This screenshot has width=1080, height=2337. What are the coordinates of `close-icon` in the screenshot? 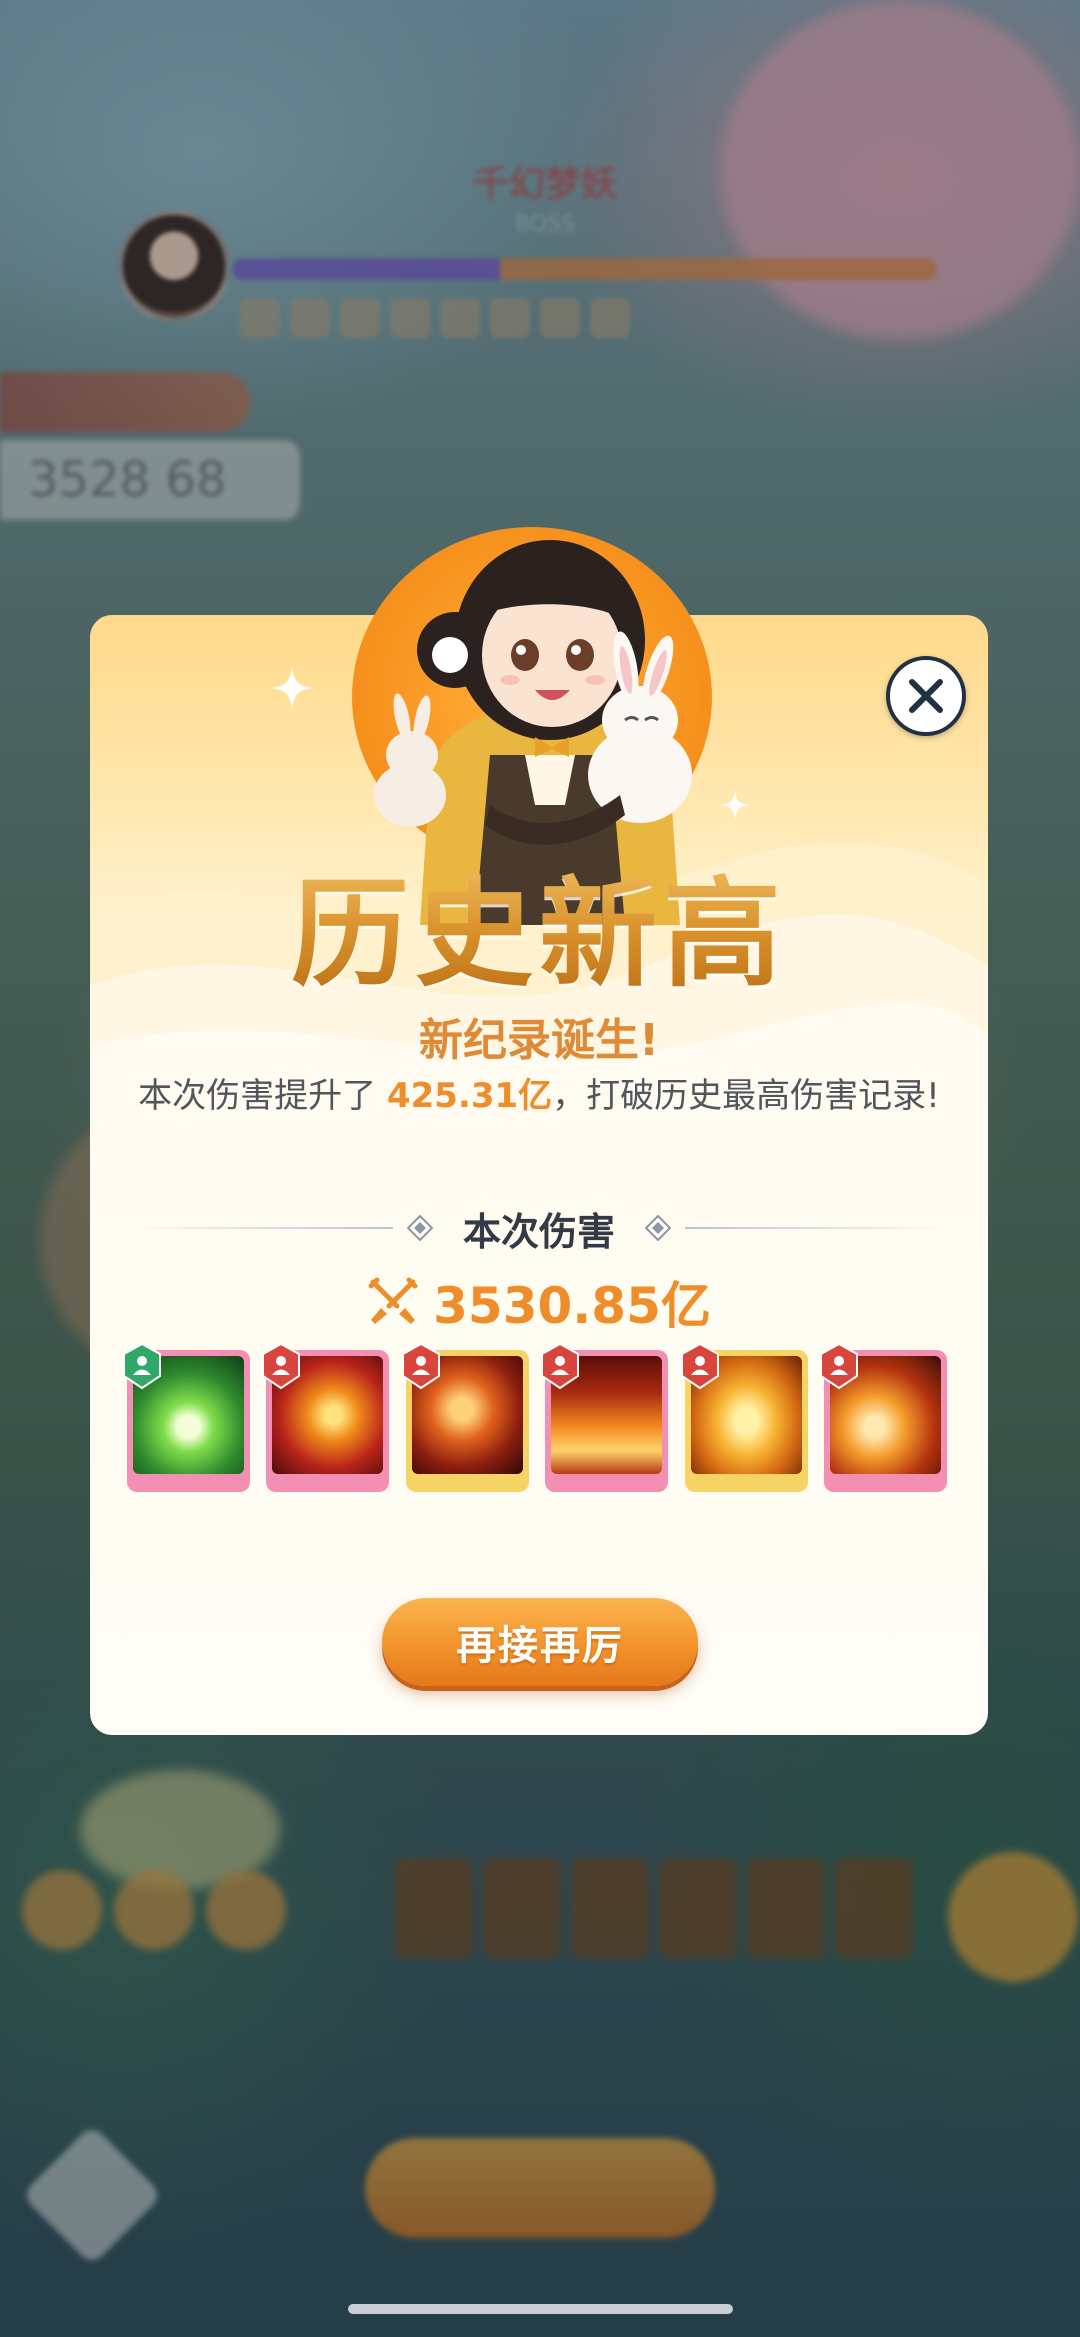 It's located at (926, 696).